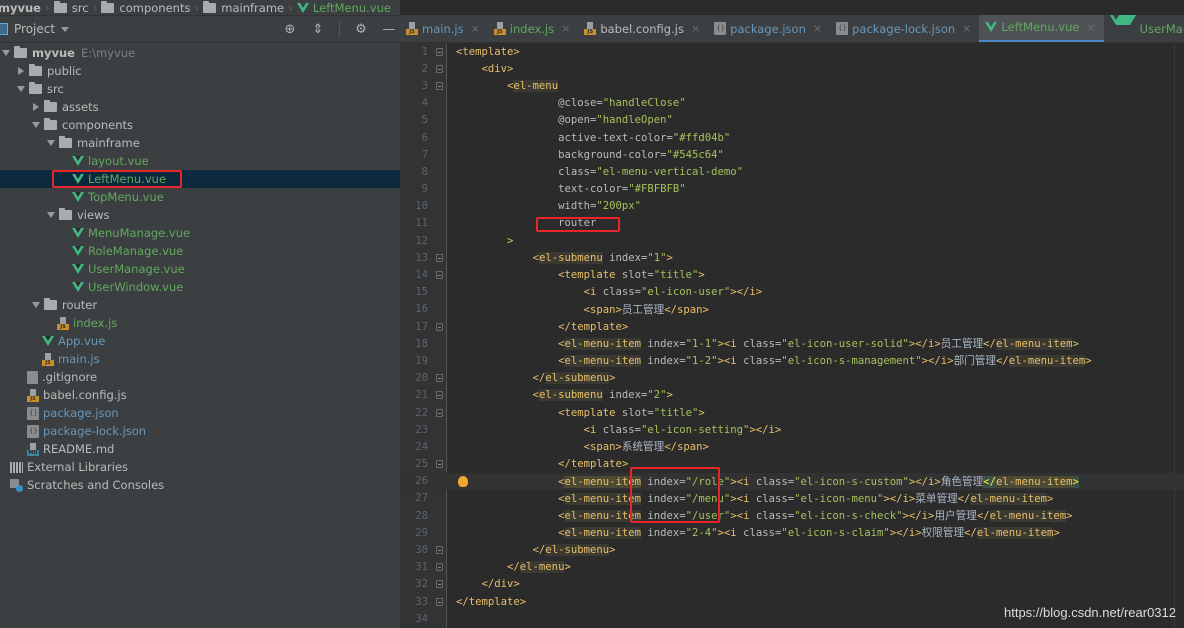 This screenshot has height=628, width=1184. Describe the element at coordinates (792, 240) in the screenshot. I see `code-line: 12 >` at that location.